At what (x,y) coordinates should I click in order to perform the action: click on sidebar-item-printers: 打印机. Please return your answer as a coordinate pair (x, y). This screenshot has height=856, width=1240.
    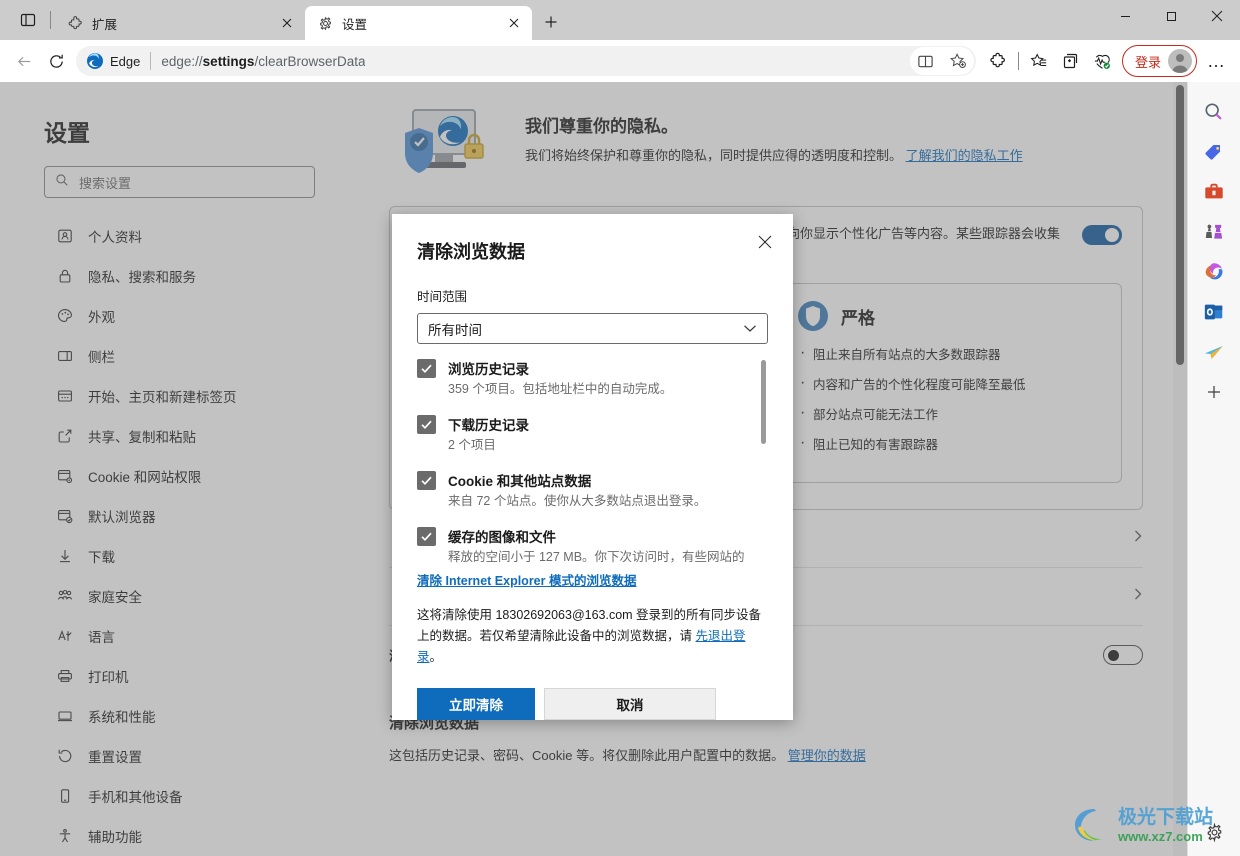
    Looking at the image, I should click on (172, 676).